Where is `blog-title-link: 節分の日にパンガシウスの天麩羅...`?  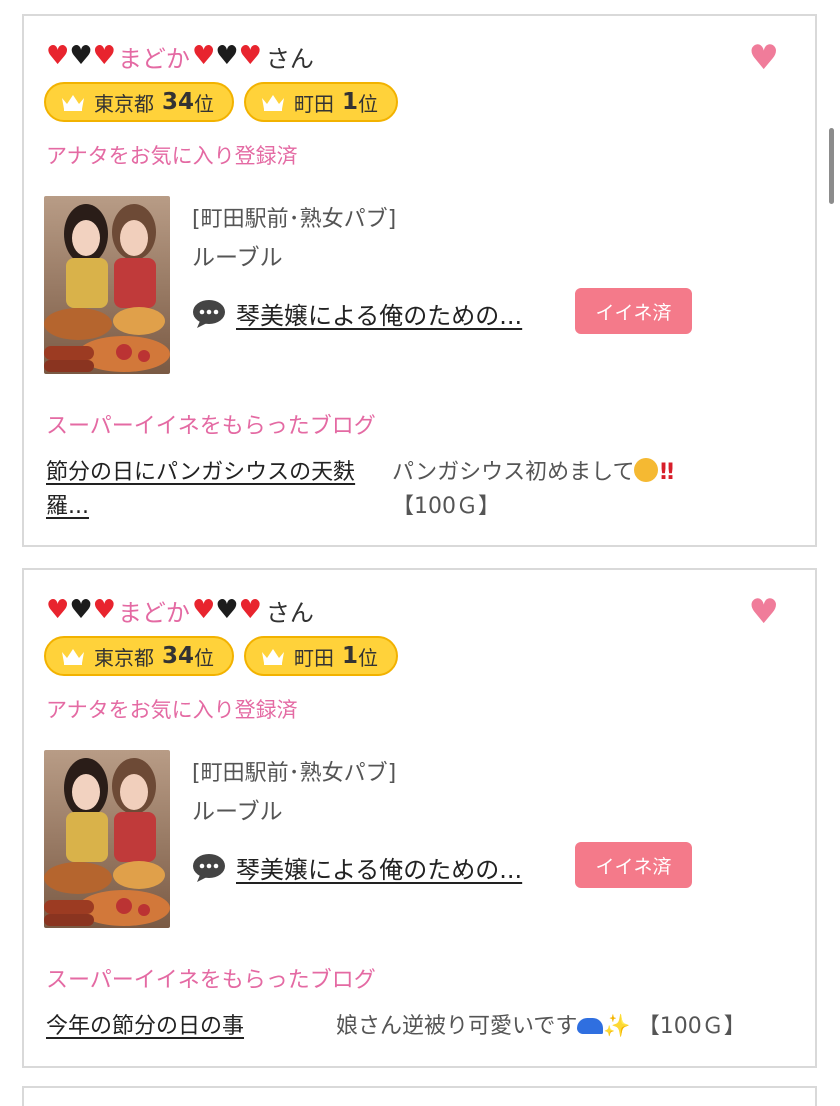 blog-title-link: 節分の日にパンガシウスの天麩羅... is located at coordinates (211, 490).